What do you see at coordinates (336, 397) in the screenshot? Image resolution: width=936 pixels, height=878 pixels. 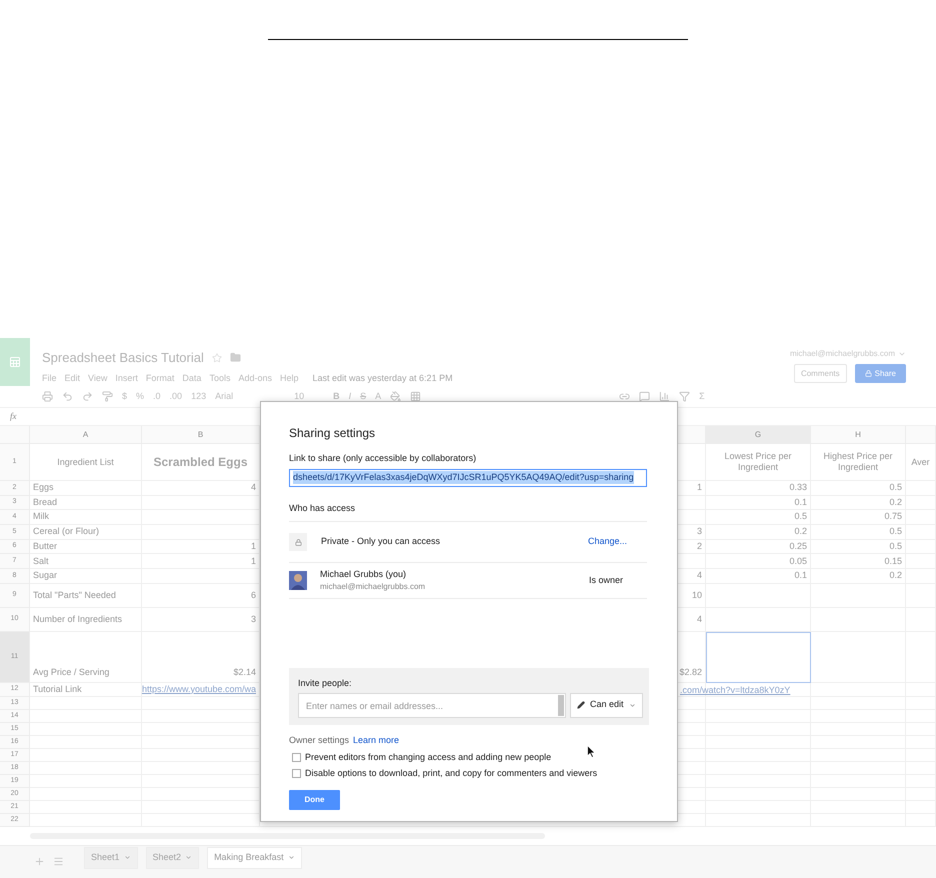 I see `bold-tool: B` at bounding box center [336, 397].